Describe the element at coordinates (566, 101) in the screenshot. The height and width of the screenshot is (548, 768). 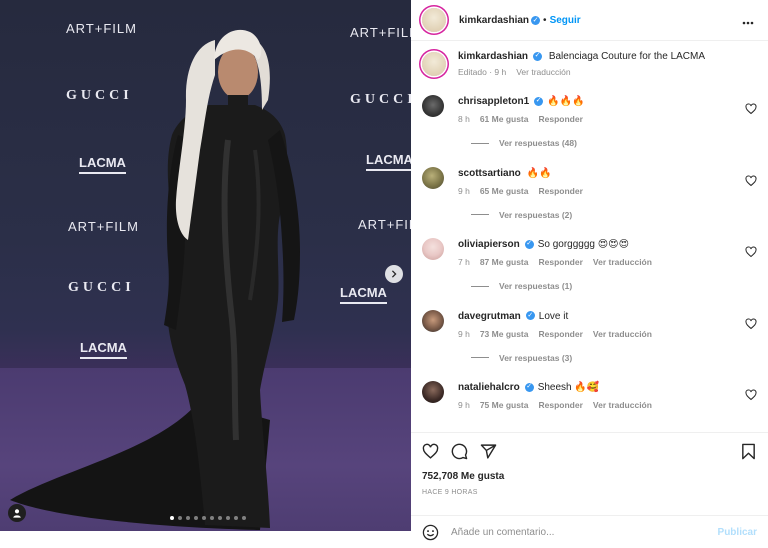
I see `comment-text: 🔥🔥🔥` at that location.